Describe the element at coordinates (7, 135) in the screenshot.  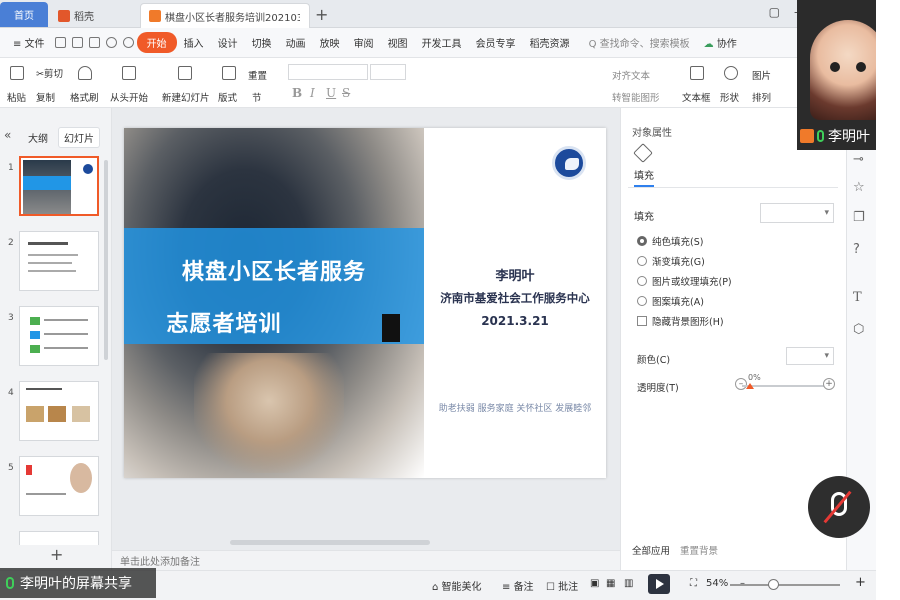
I see `collapse-panel-icon: «` at that location.